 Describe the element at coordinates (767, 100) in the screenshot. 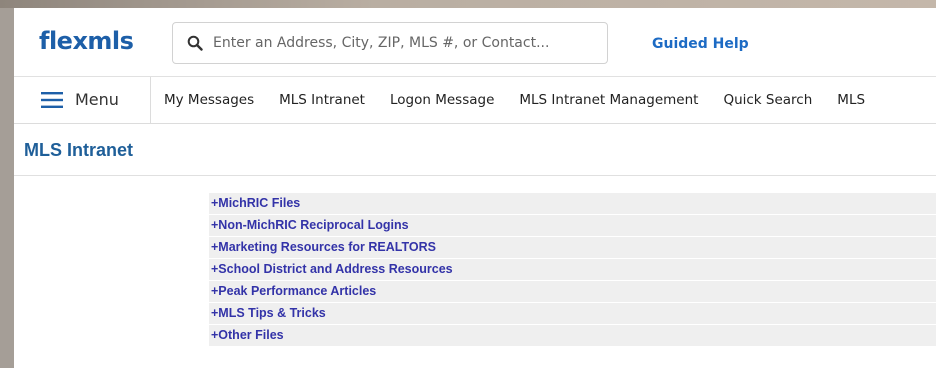

I see `nav-item-quick-search: Quick Search` at that location.